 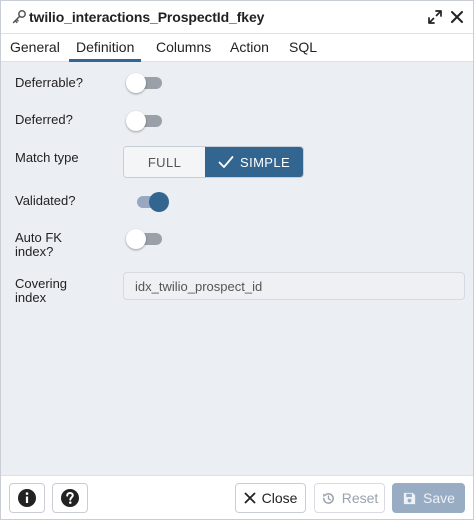 I want to click on auto-fk-index-label: Auto FK index?, so click(x=38, y=245).